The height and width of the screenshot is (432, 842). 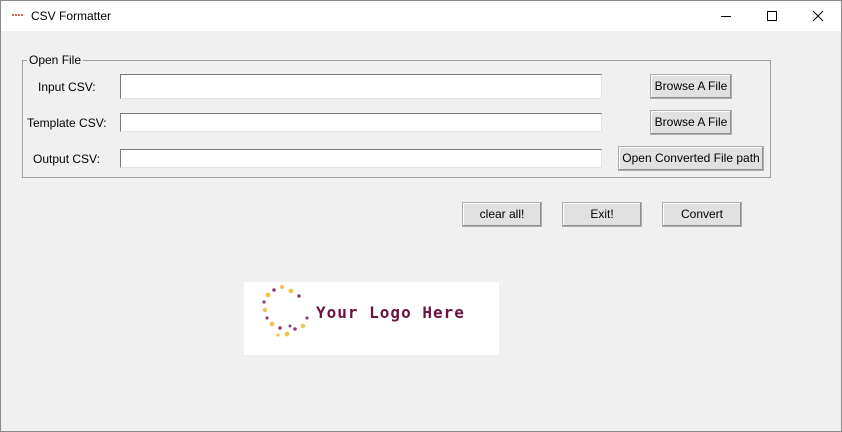 What do you see at coordinates (67, 87) in the screenshot?
I see `input-csv-label: Input CSV:` at bounding box center [67, 87].